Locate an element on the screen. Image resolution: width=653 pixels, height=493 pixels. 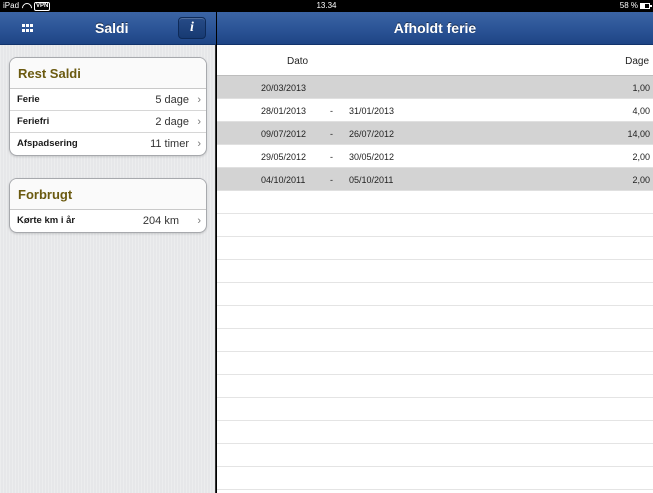
cell-to-date: 31/01/2013 is located at coordinates (372, 111).